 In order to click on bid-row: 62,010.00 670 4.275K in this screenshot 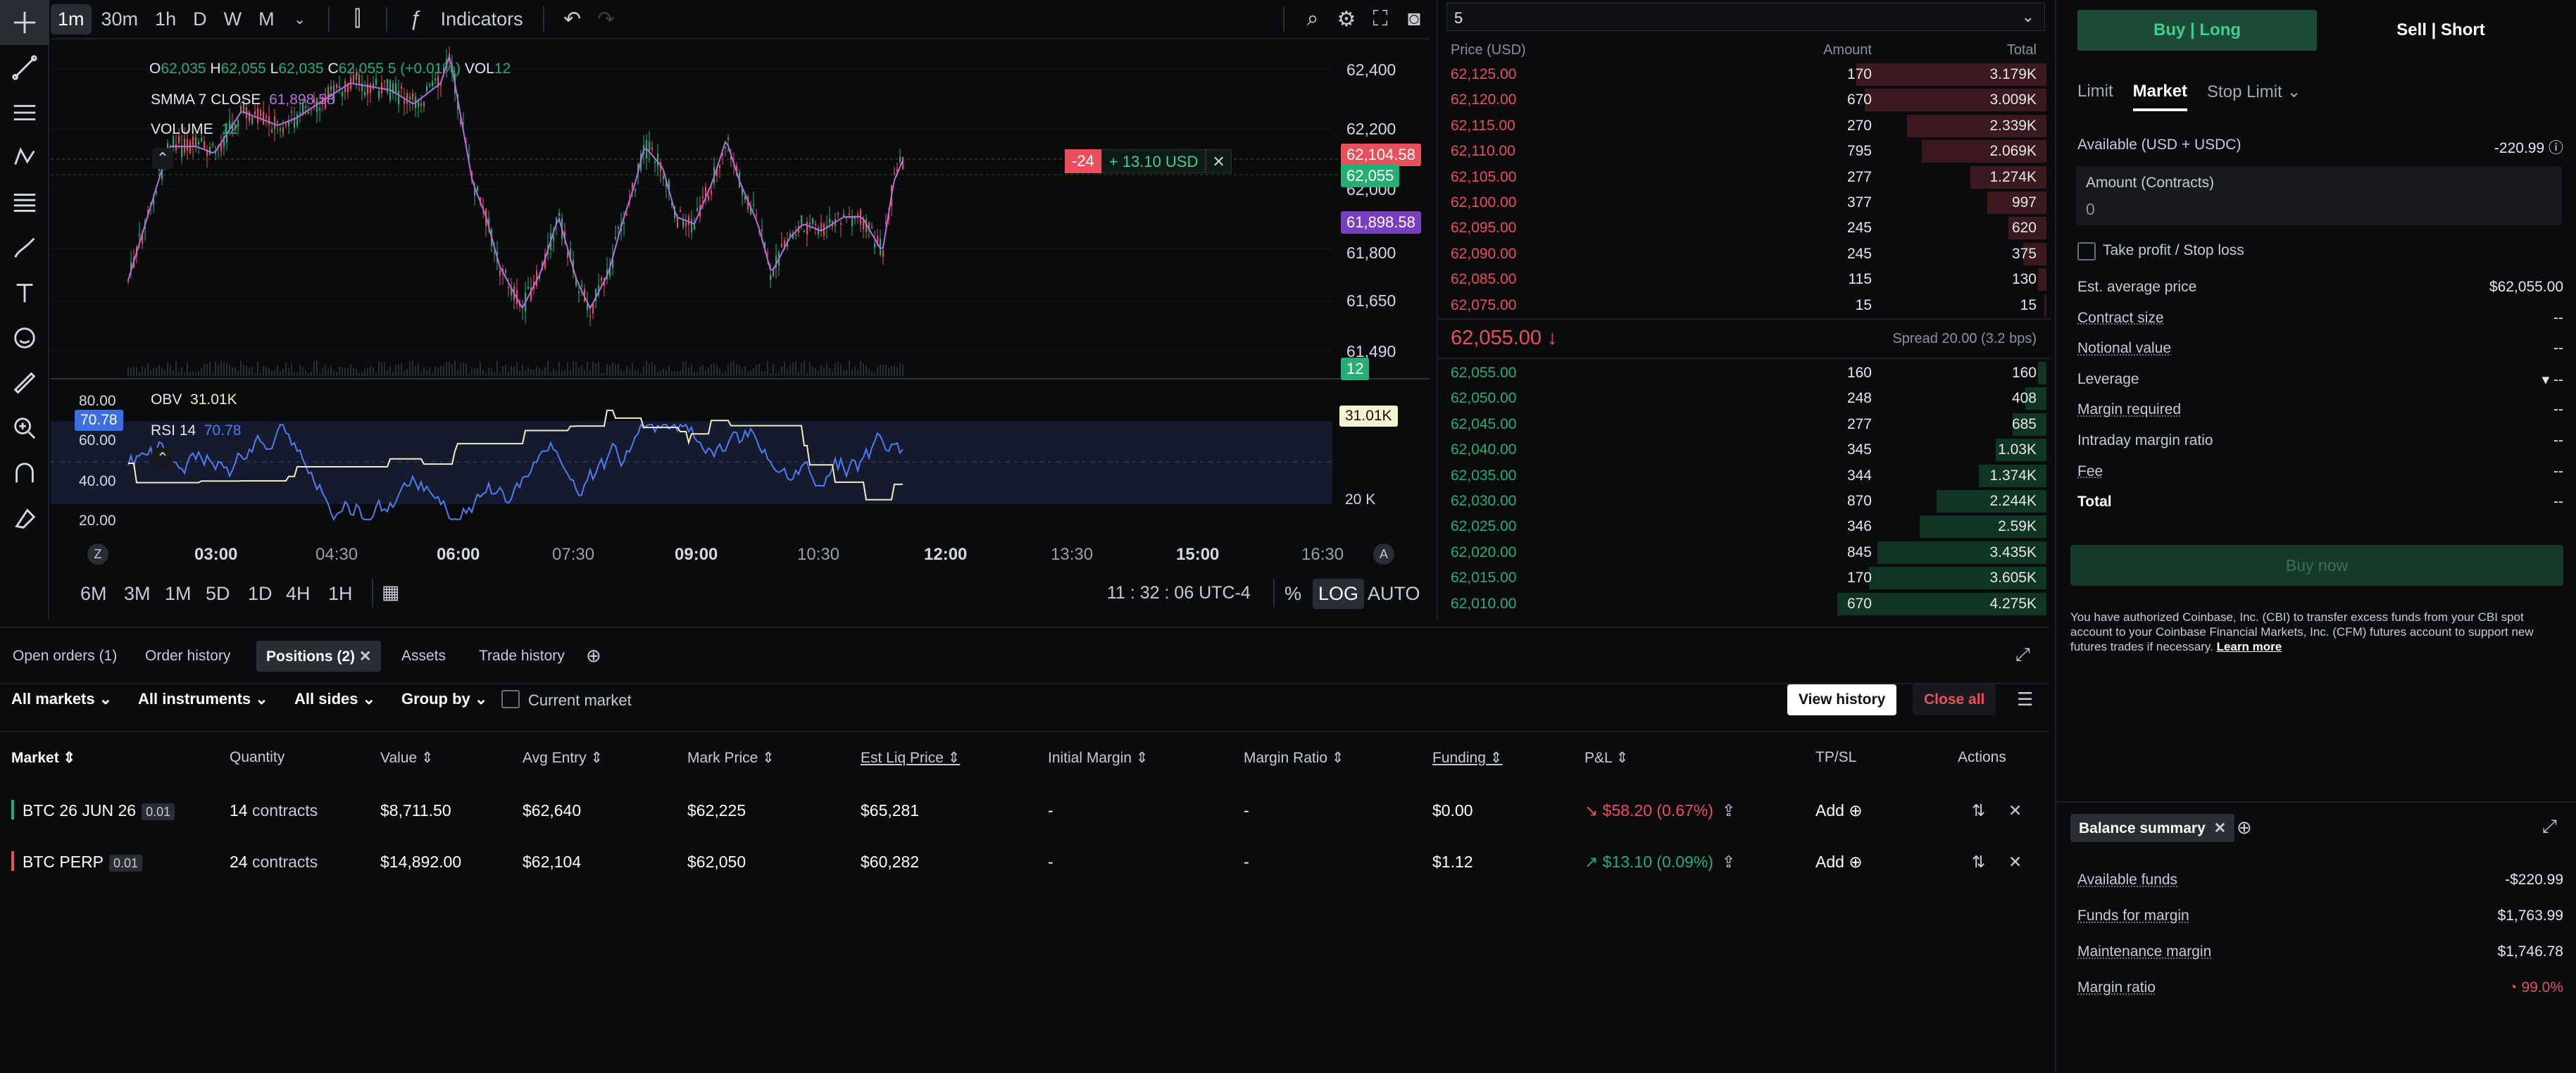, I will do `click(1744, 604)`.